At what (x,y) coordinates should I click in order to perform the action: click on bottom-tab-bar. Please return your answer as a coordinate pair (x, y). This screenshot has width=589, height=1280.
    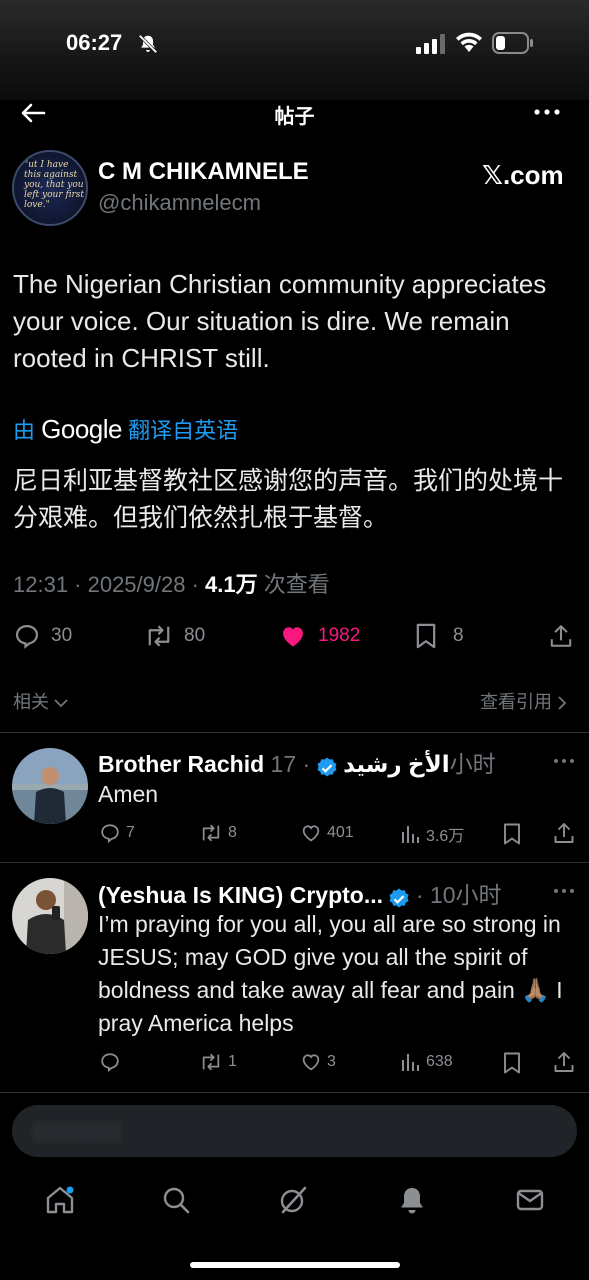
    Looking at the image, I should click on (294, 1205).